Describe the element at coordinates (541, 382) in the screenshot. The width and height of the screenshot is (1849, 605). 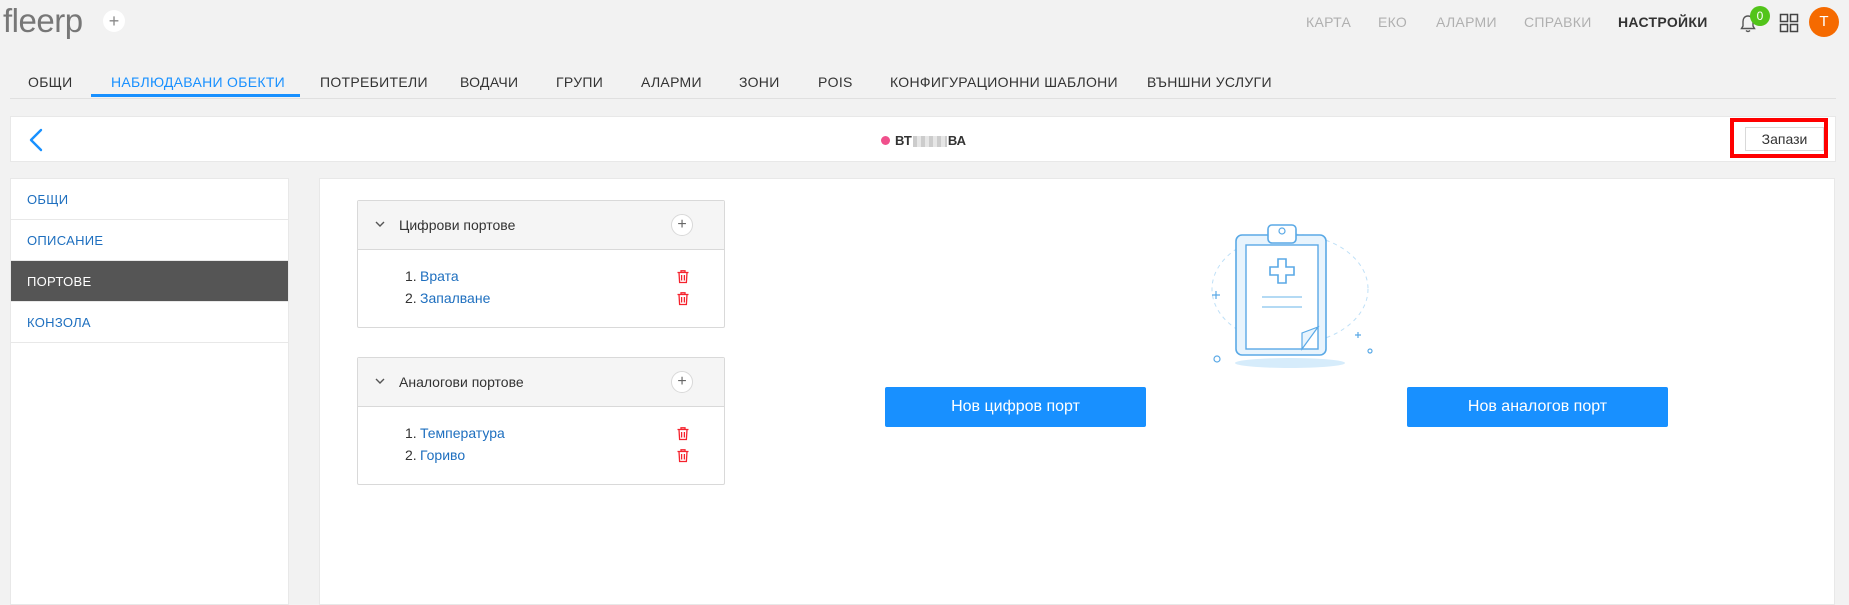
I see `analog-ports-header: Аналогови портове +` at that location.